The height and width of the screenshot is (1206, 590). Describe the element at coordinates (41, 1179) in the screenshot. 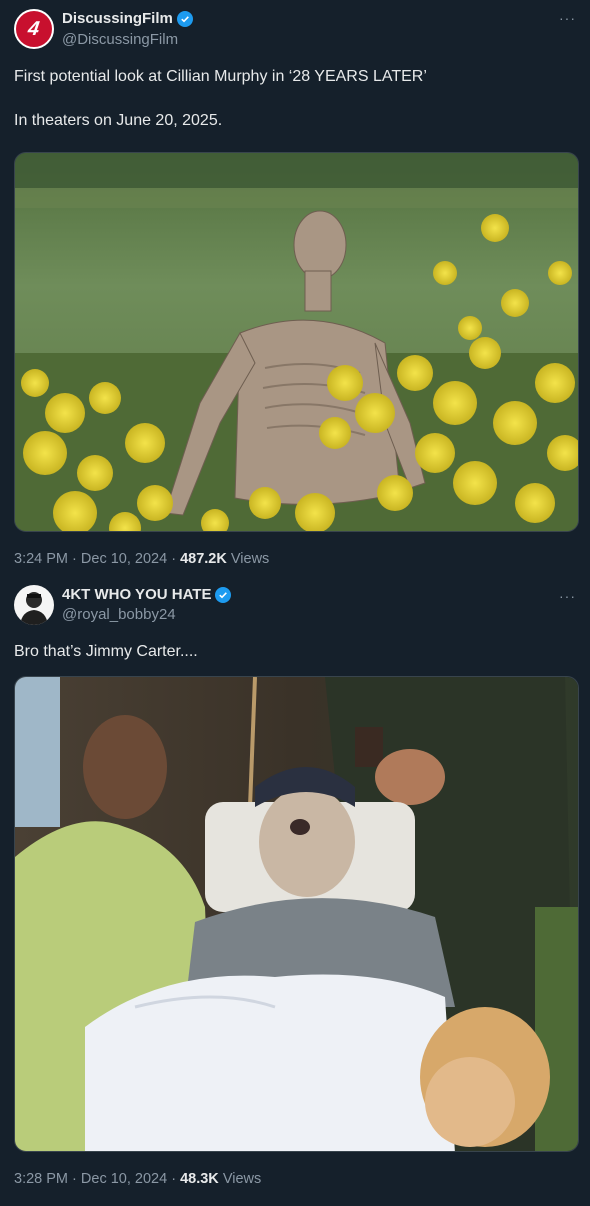

I see `tweet-time: 3:28 PM` at that location.